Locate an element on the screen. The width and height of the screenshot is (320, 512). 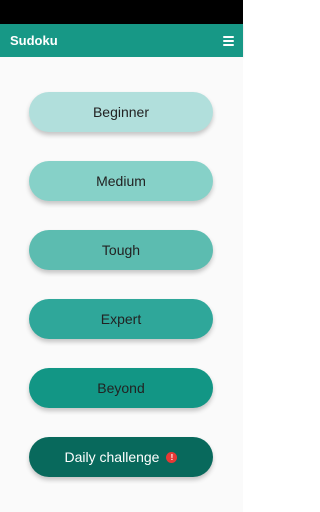
app-title: Sudoku is located at coordinates (34, 40).